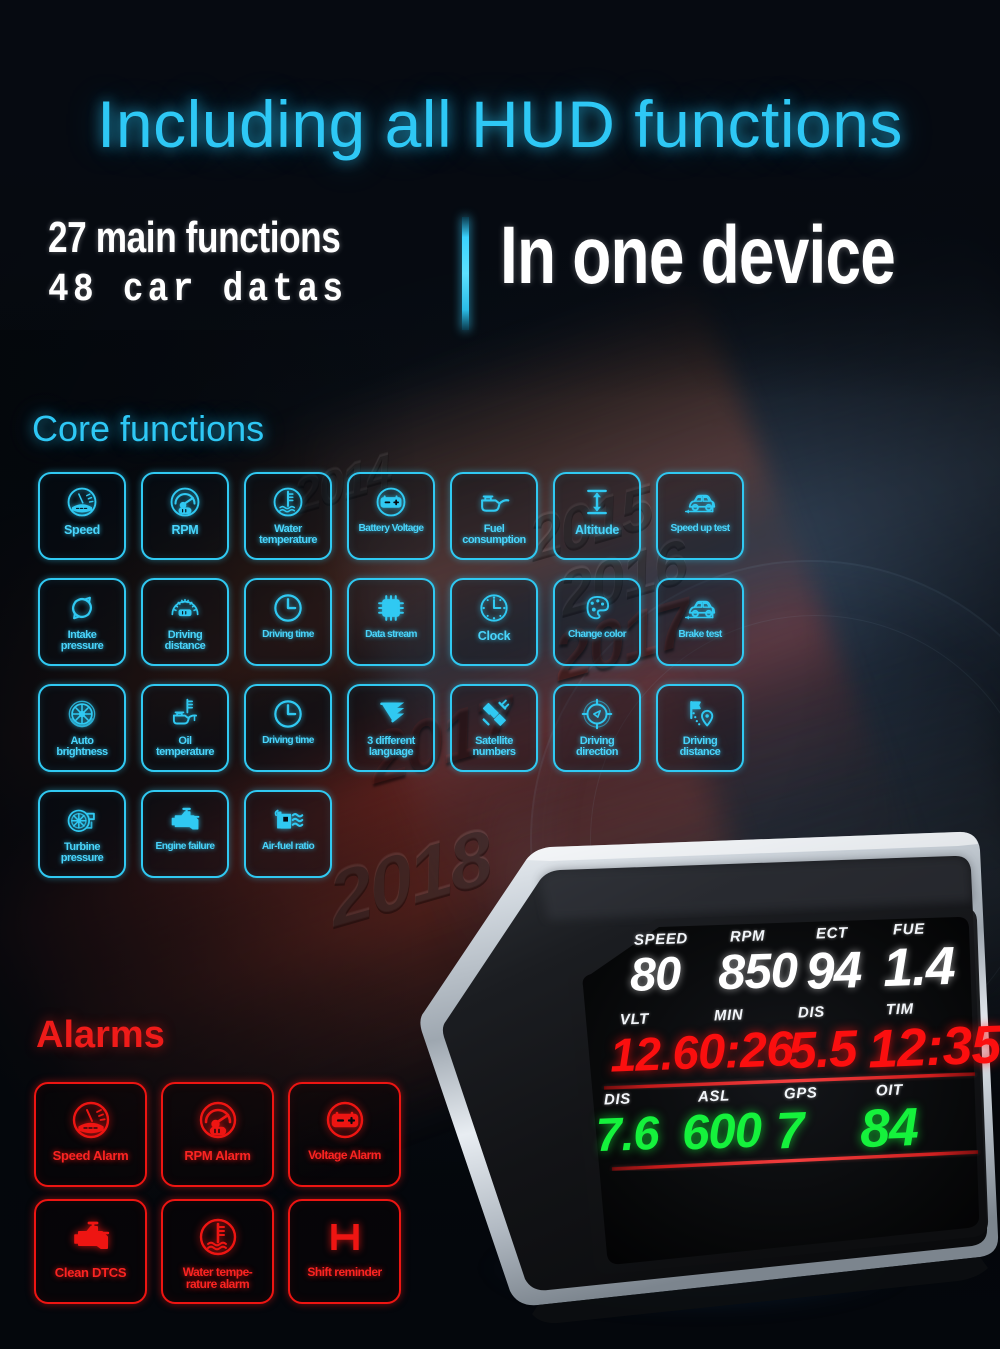 The image size is (1000, 1349). I want to click on core-function-tile: Satellite numbers, so click(494, 728).